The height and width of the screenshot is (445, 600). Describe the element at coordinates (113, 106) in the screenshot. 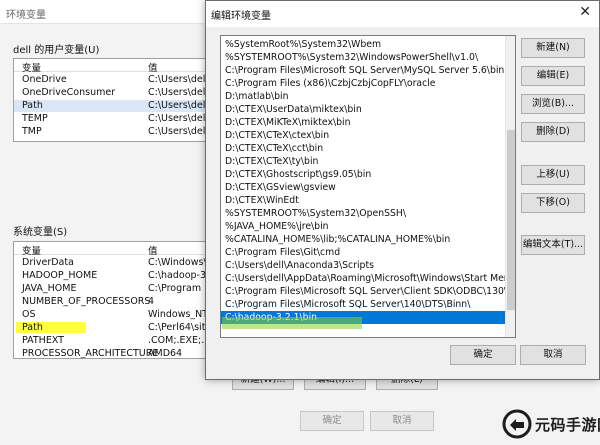

I see `table-row-selected: Path C:\Users\dell\` at that location.